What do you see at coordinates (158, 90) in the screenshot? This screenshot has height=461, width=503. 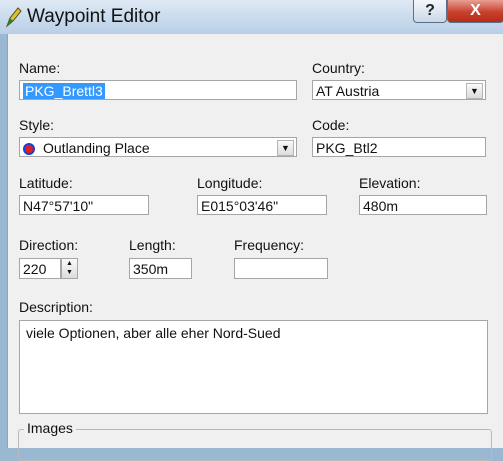 I see `name-field: PKG_Brettl3` at bounding box center [158, 90].